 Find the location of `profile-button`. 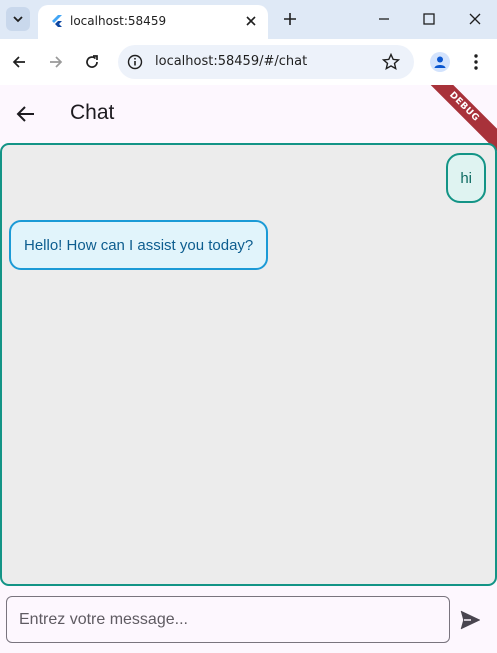

profile-button is located at coordinates (440, 62).